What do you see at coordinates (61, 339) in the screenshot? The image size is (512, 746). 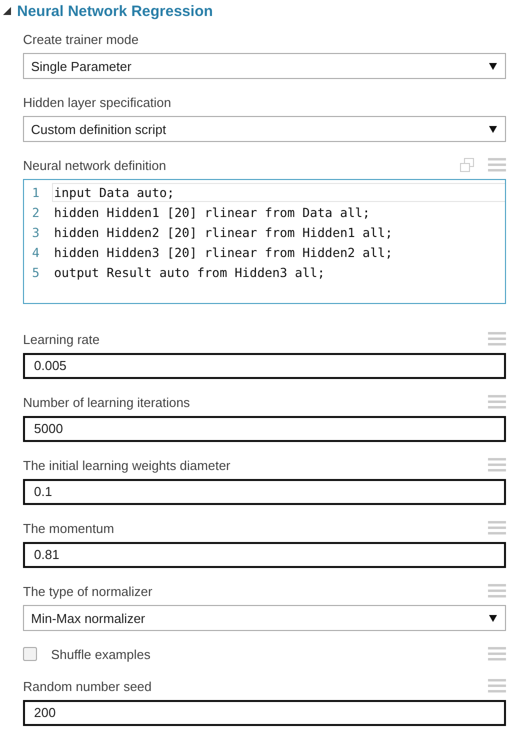 I see `field-label: Learning rate` at bounding box center [61, 339].